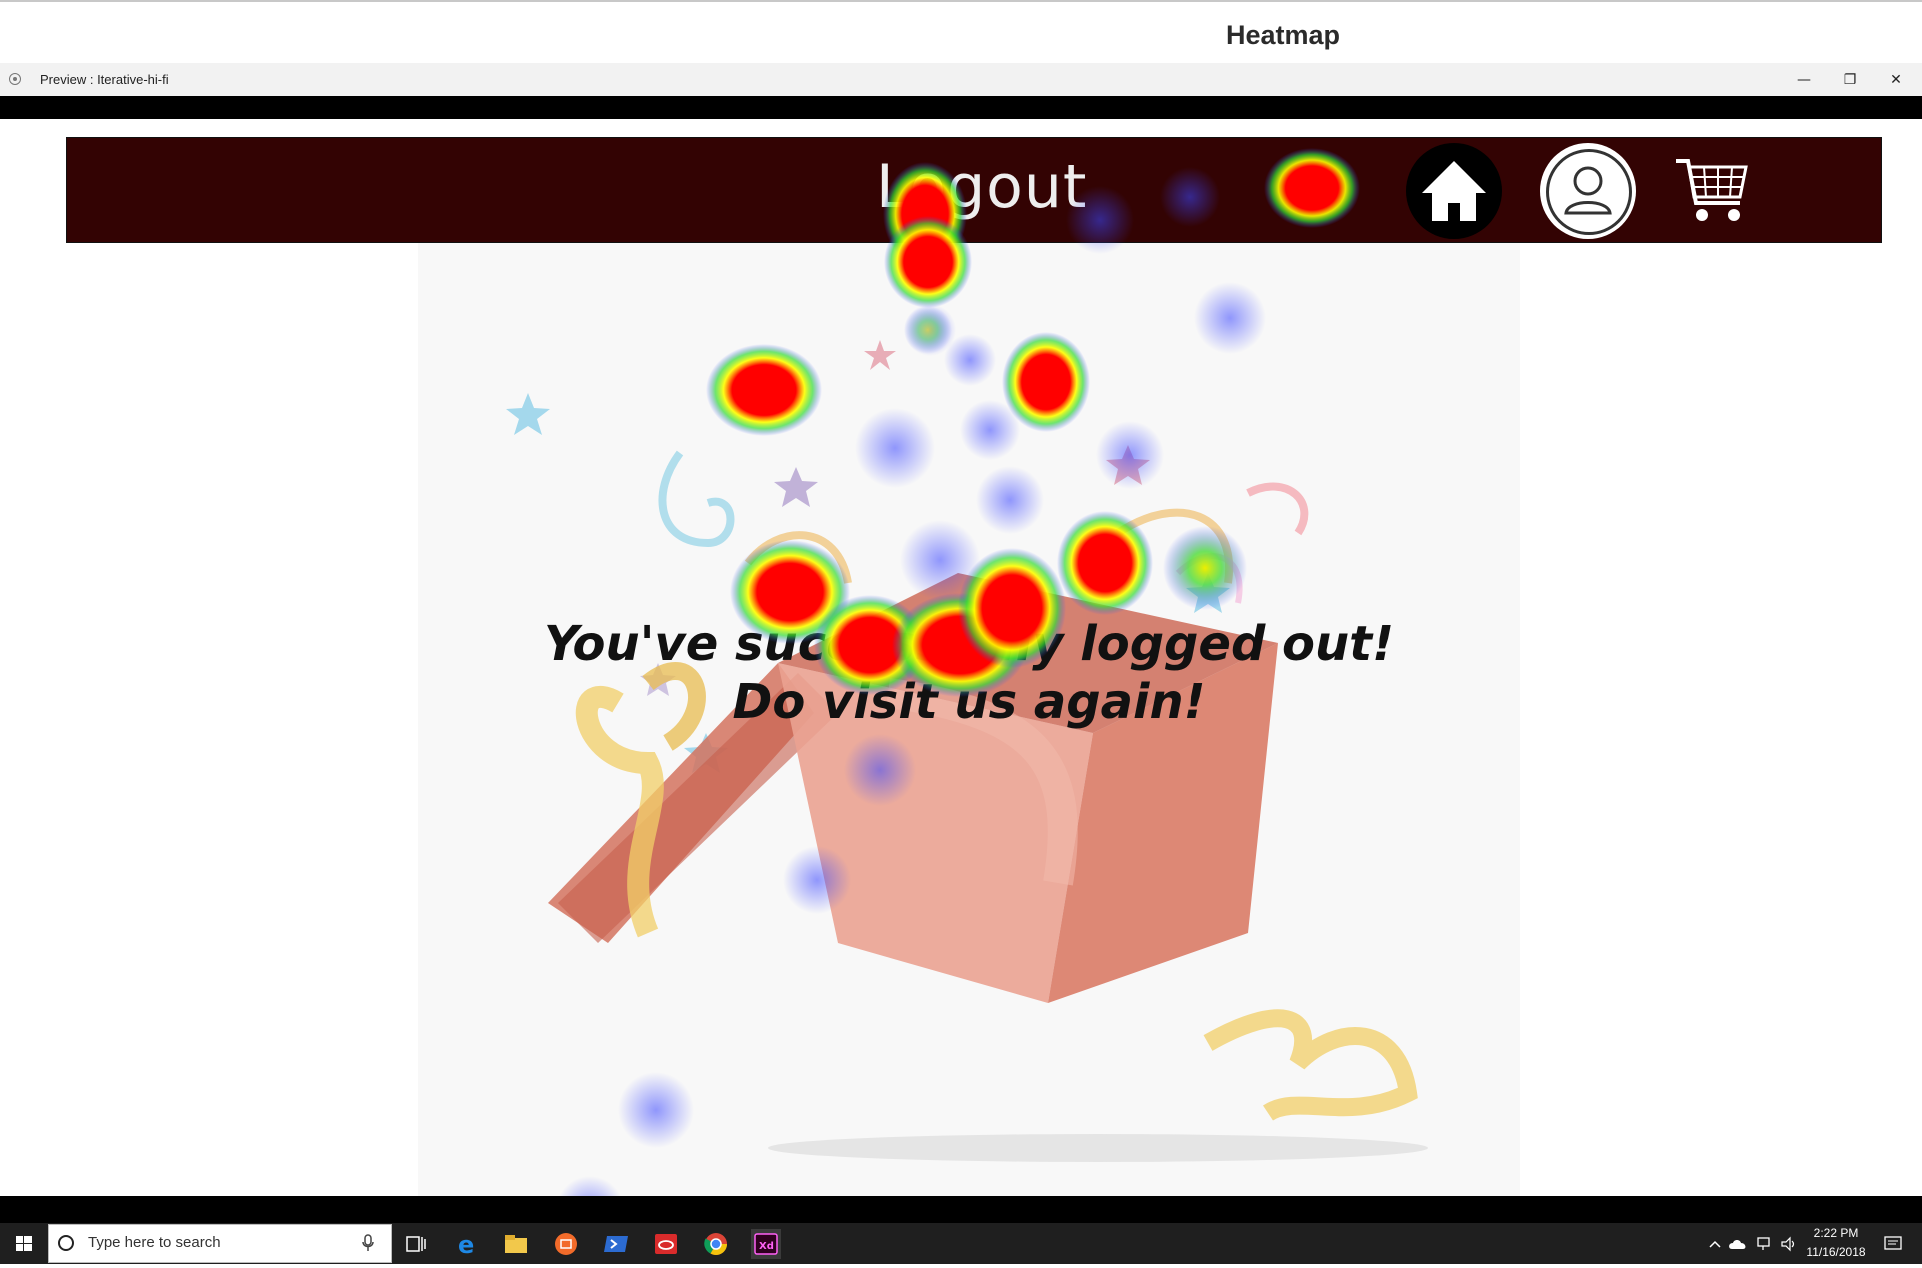  What do you see at coordinates (1836, 1252) in the screenshot?
I see `clock-date: 11/16/2018` at bounding box center [1836, 1252].